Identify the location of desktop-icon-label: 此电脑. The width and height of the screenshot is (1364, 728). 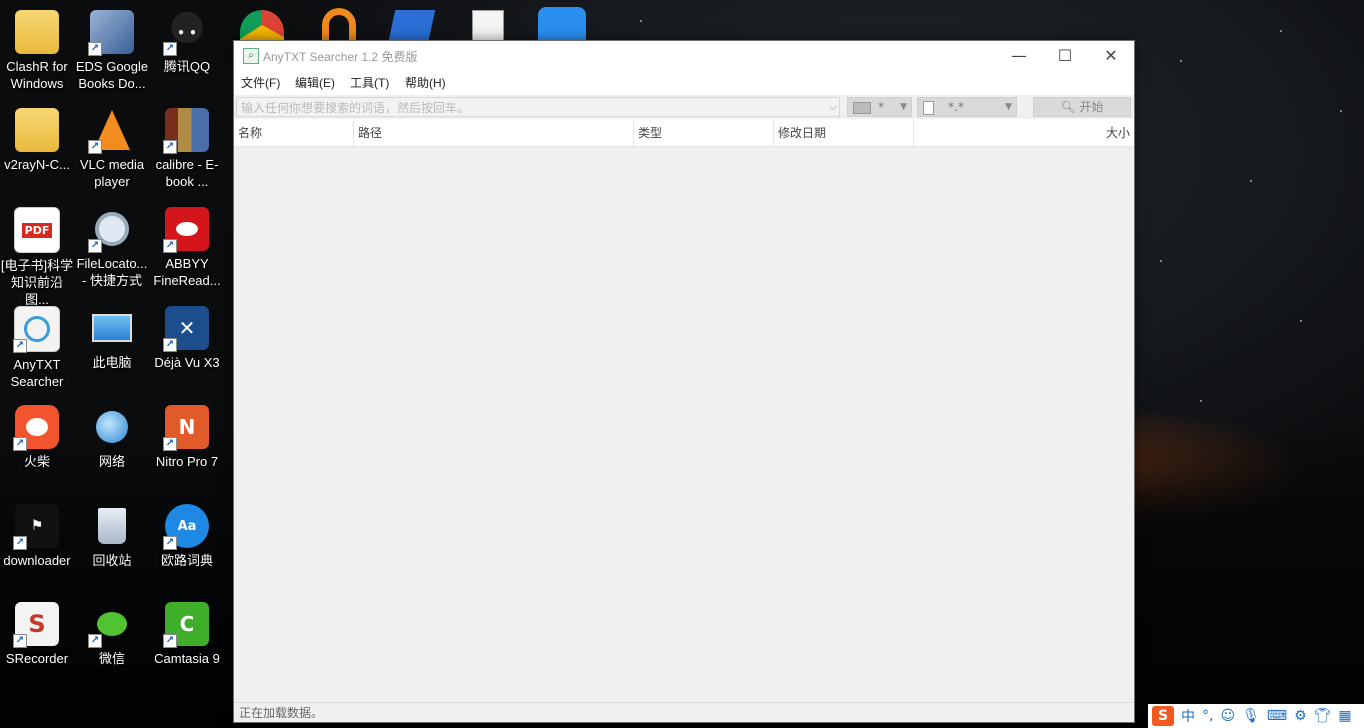
(112, 362).